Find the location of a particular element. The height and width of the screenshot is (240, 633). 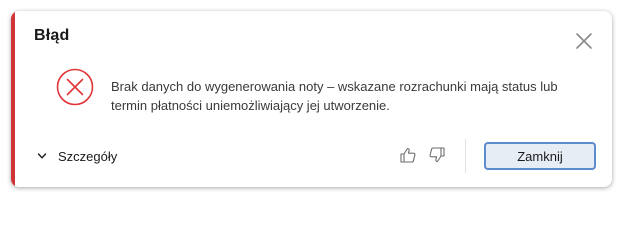

footer-separator is located at coordinates (465, 156).